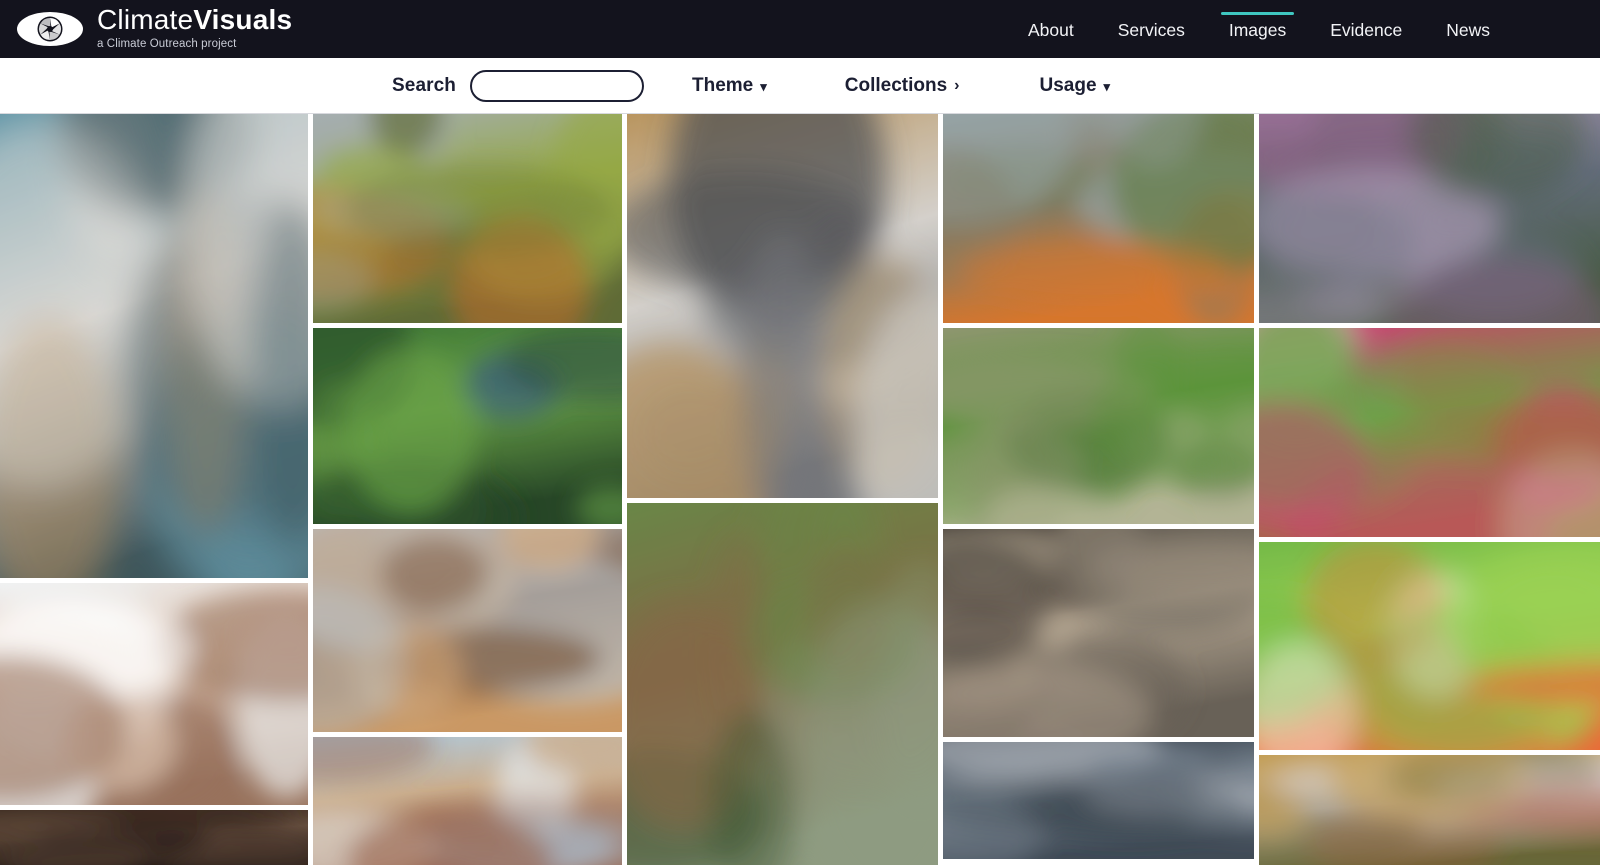  I want to click on photo-indigenous-woman-child, so click(467, 630).